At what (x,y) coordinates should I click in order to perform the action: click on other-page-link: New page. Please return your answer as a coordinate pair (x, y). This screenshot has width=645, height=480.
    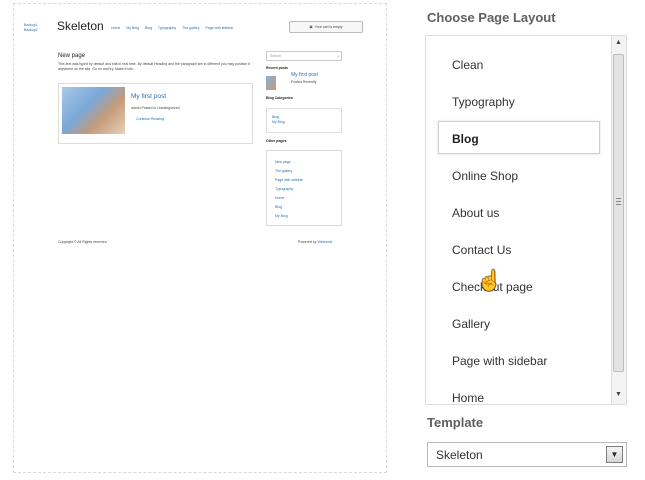
    Looking at the image, I should click on (308, 162).